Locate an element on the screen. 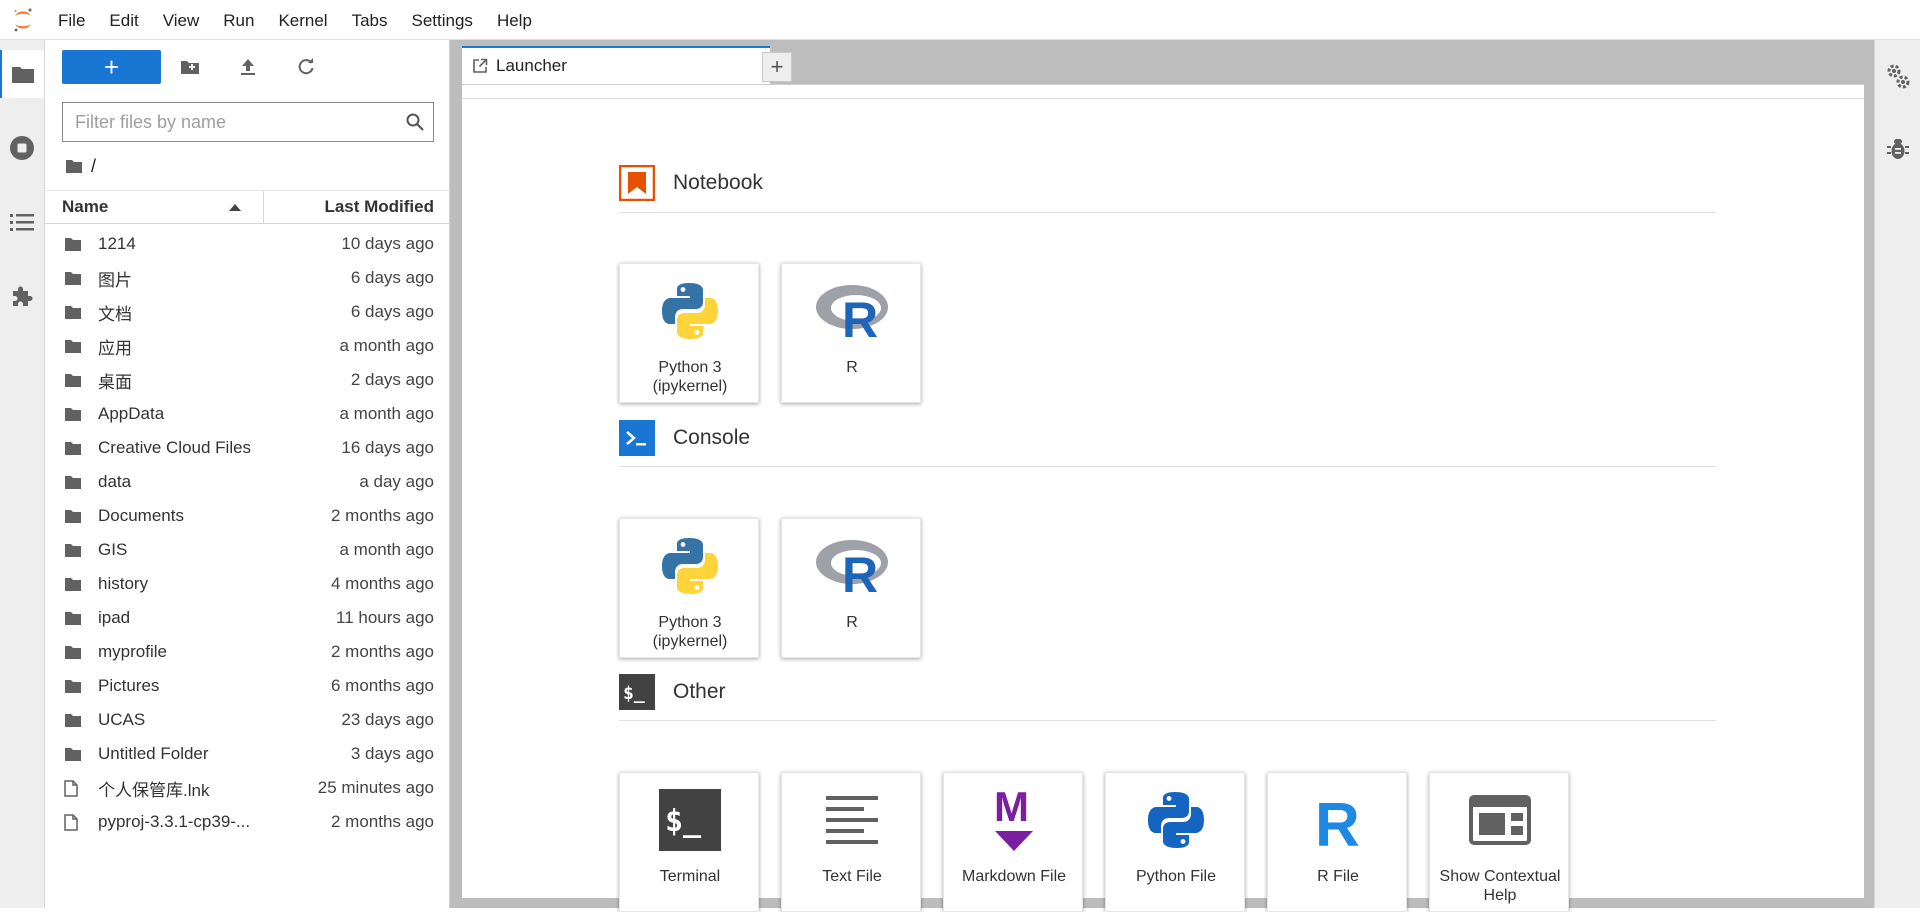 This screenshot has width=1920, height=912. right-sidebar is located at coordinates (1897, 474).